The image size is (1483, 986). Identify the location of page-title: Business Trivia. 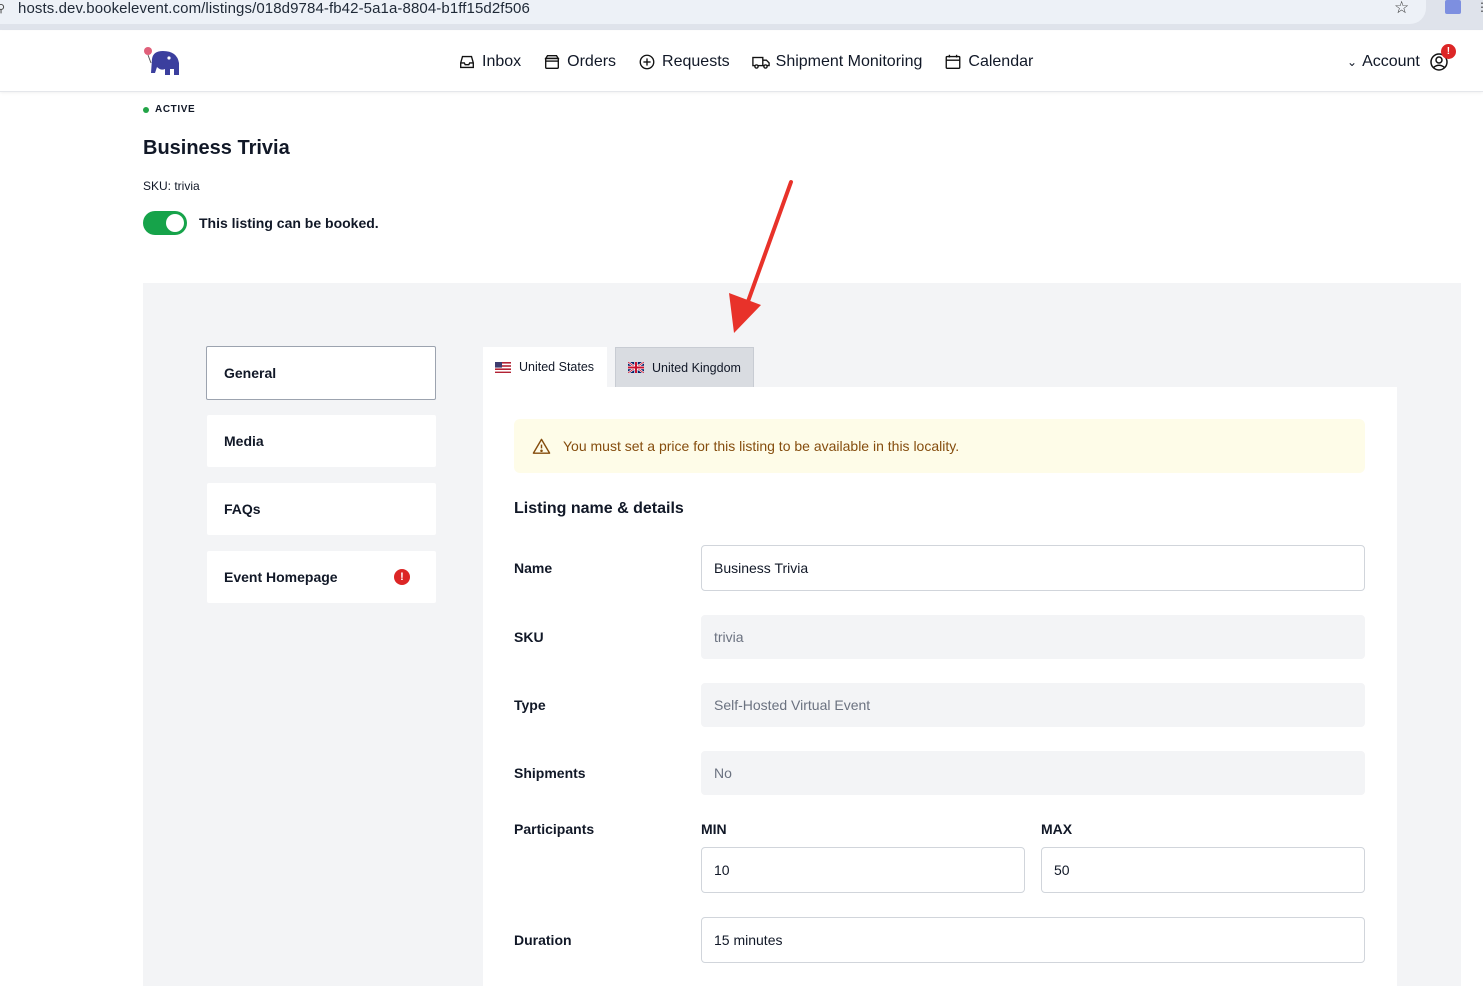
(216, 148).